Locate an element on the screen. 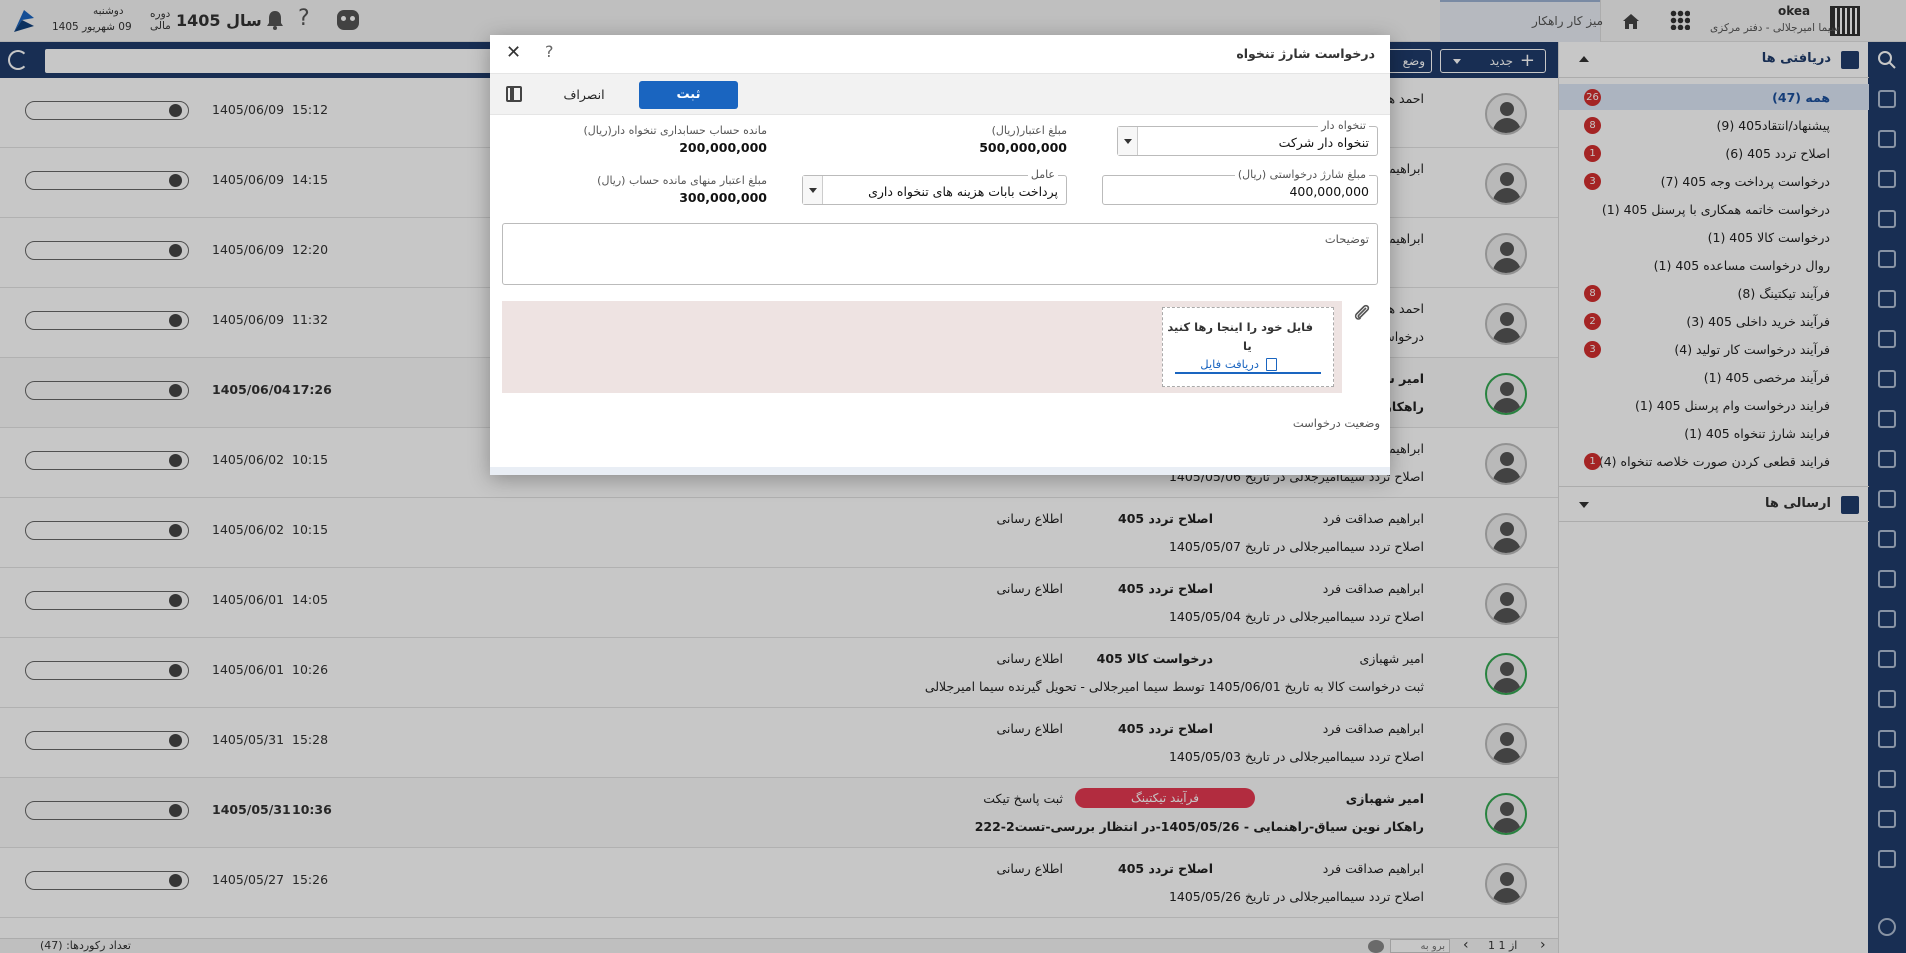  or-text: یا is located at coordinates (1247, 346).